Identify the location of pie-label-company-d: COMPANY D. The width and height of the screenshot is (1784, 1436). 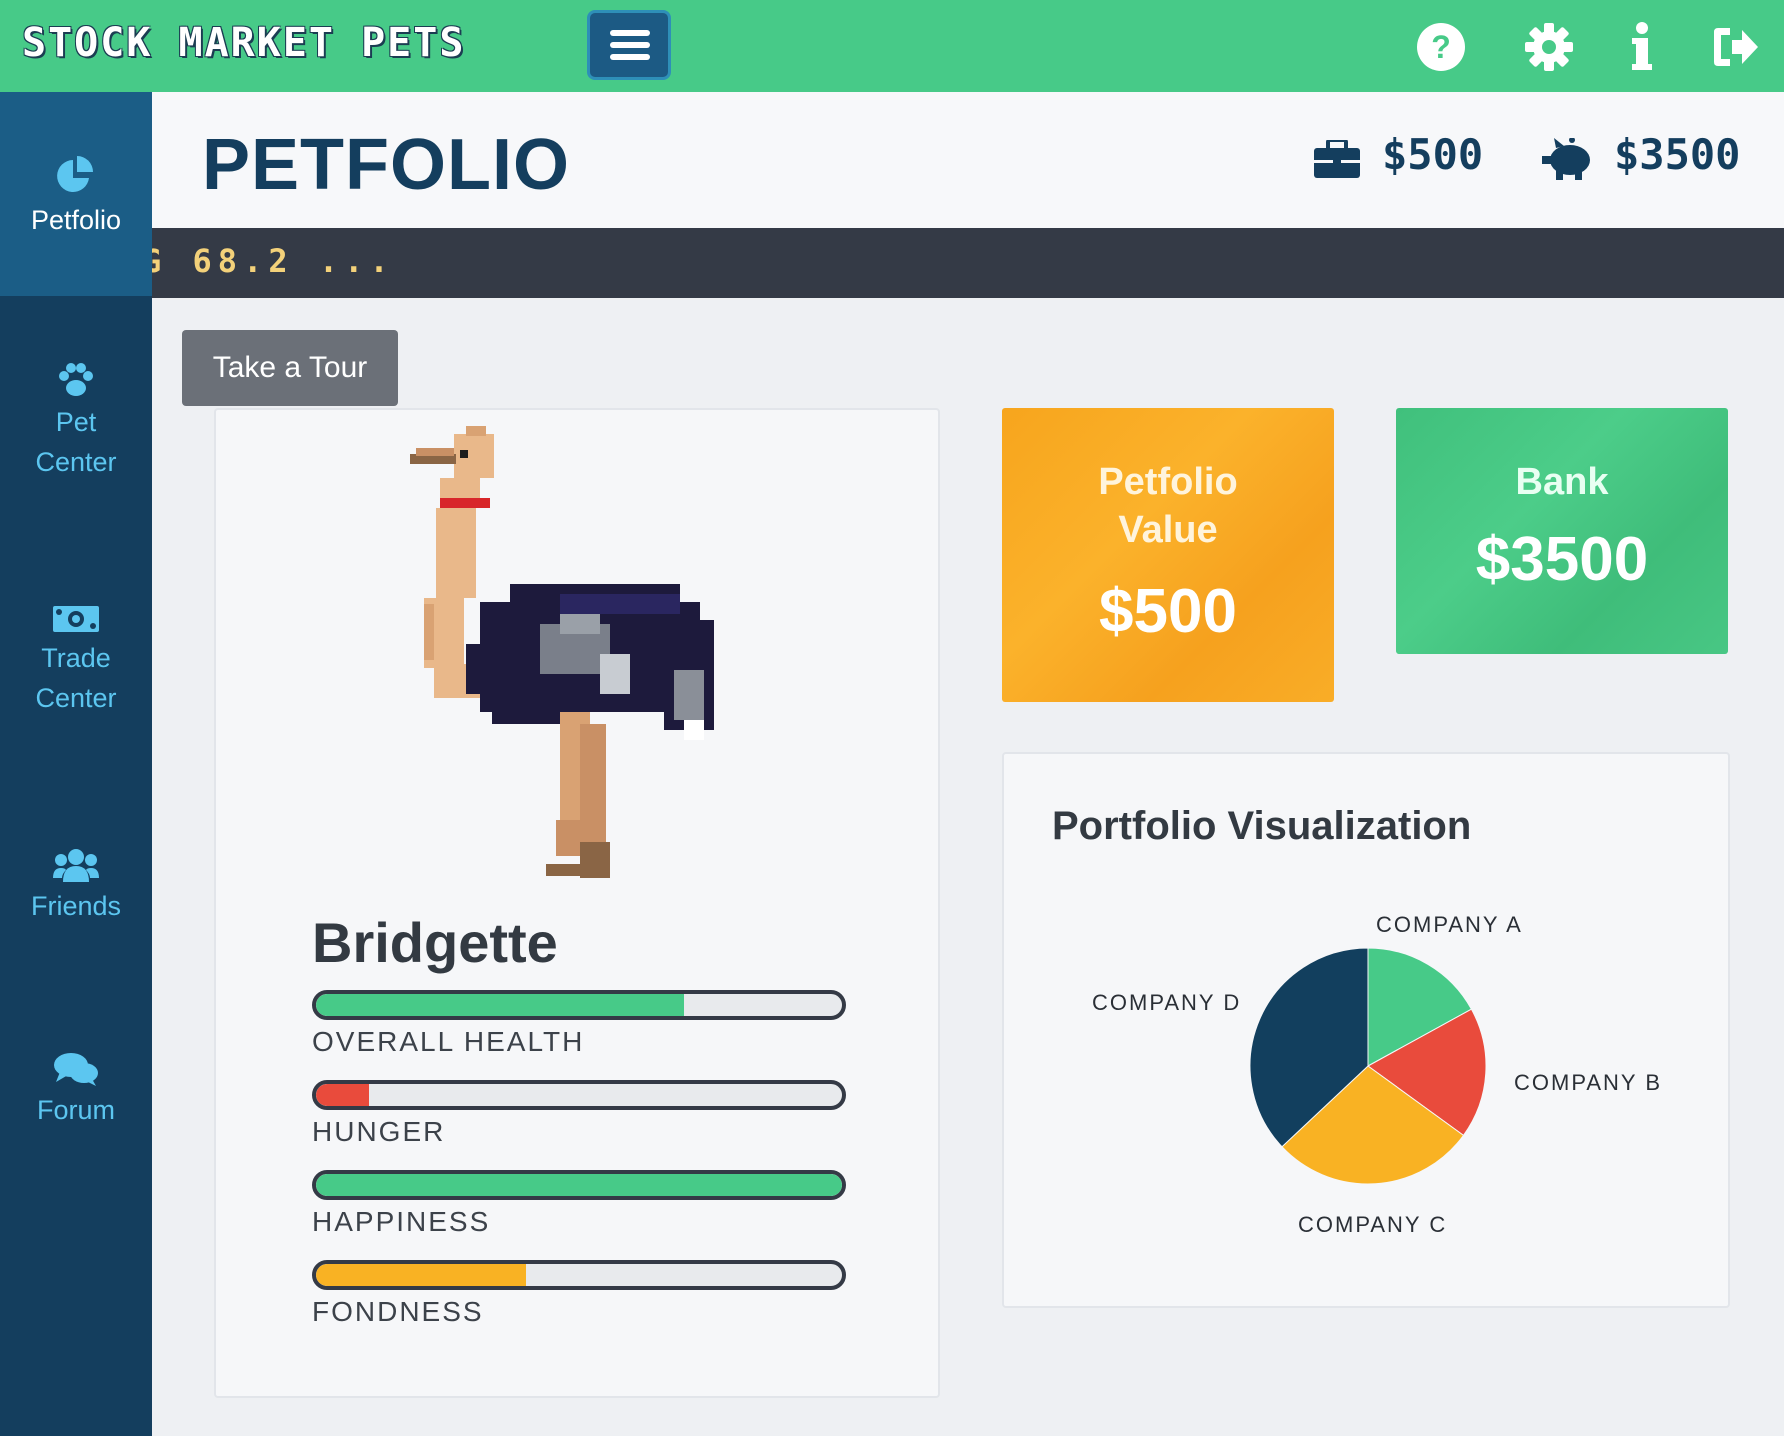
(1167, 1002).